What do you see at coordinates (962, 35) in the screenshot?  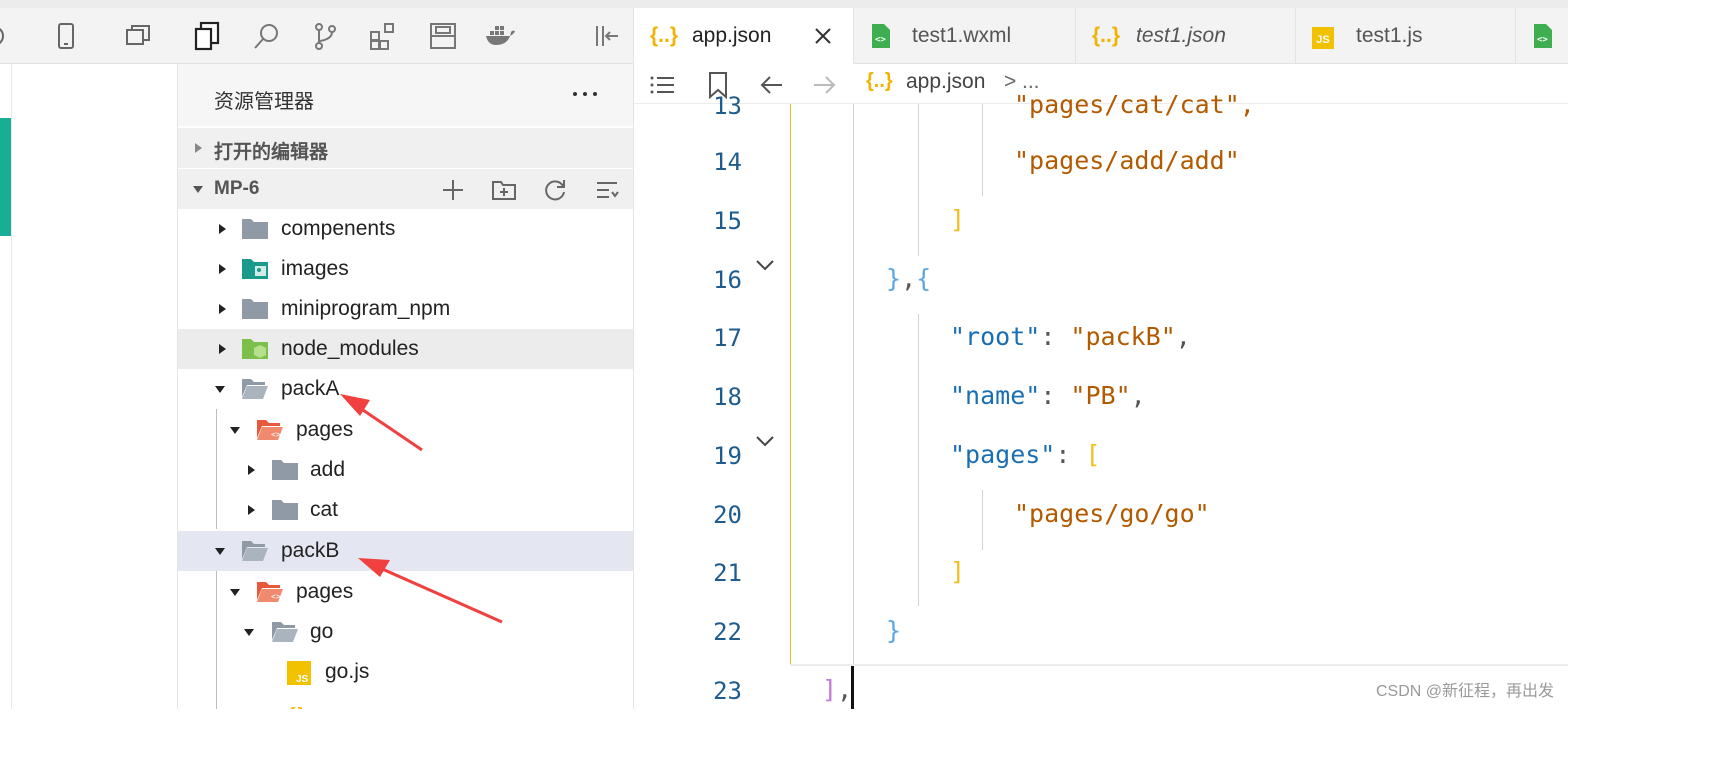 I see `tab-label: test1.wxml` at bounding box center [962, 35].